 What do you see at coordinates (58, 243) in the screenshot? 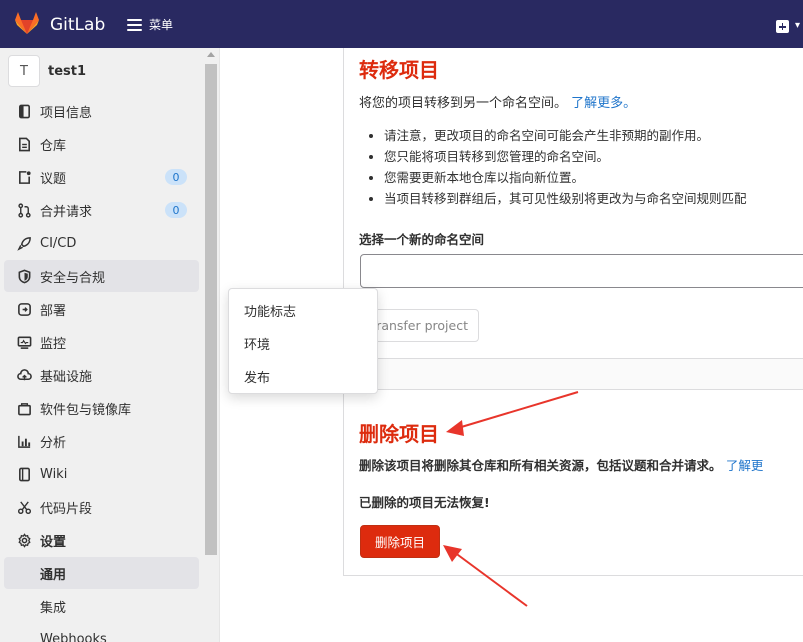
I see `sidebar-item-label: CI/CD` at bounding box center [58, 243].